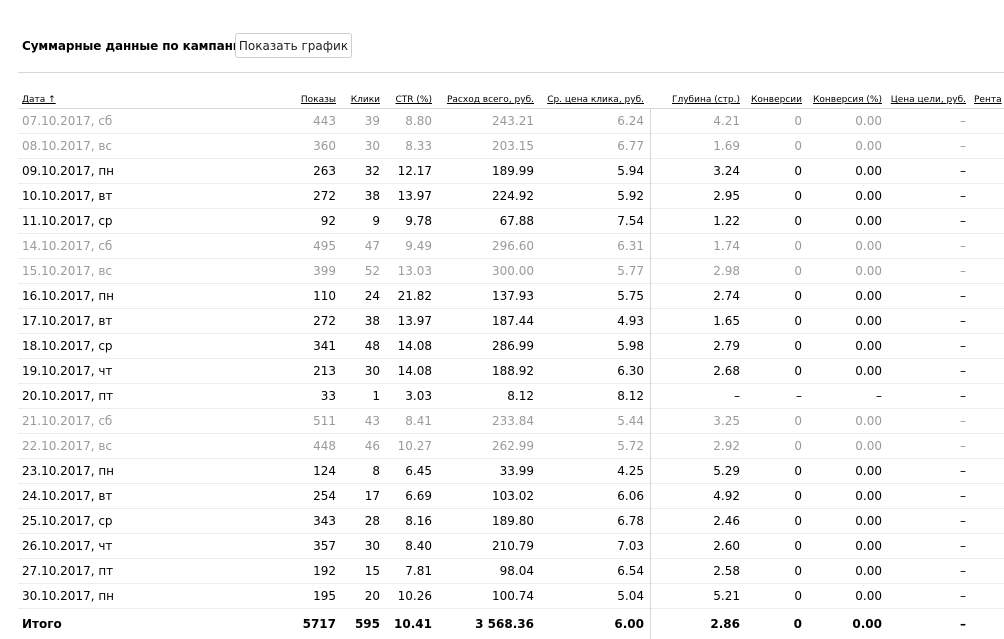  I want to click on column-header-conv: Конверсии, so click(773, 96).